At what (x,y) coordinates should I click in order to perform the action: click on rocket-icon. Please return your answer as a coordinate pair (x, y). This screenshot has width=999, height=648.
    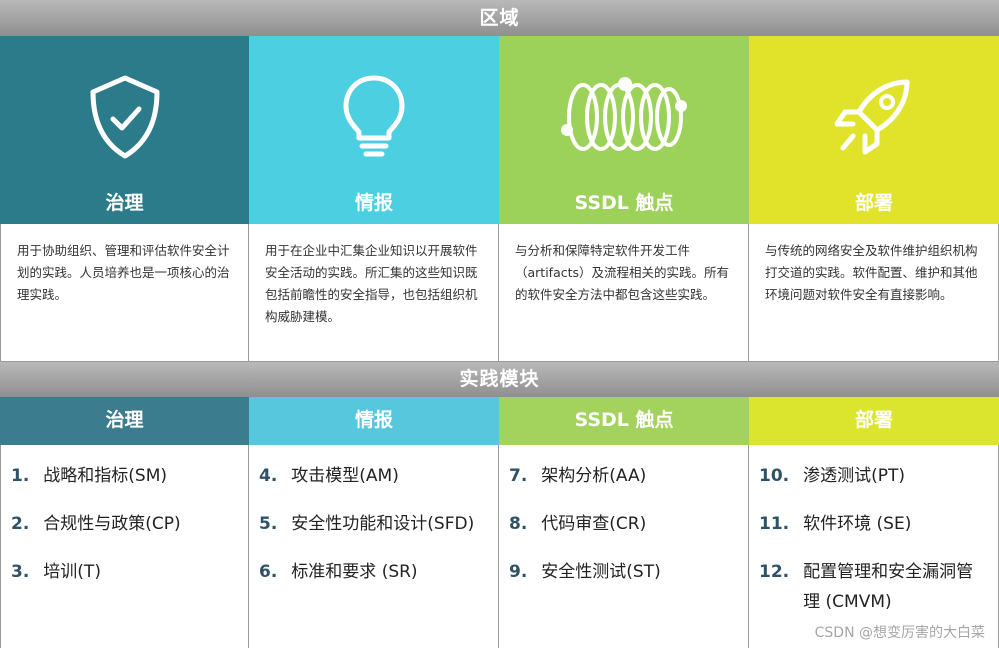
    Looking at the image, I should click on (872, 117).